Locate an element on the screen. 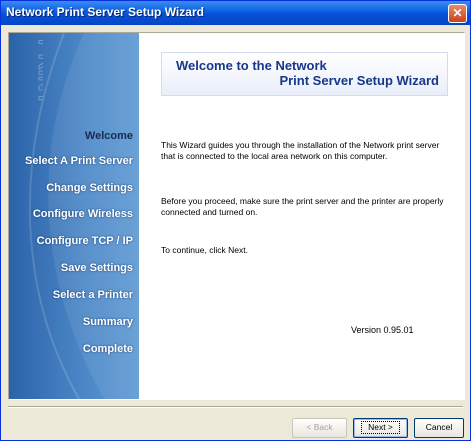 The image size is (471, 441). print-watermark: PRINT is located at coordinates (38, 72).